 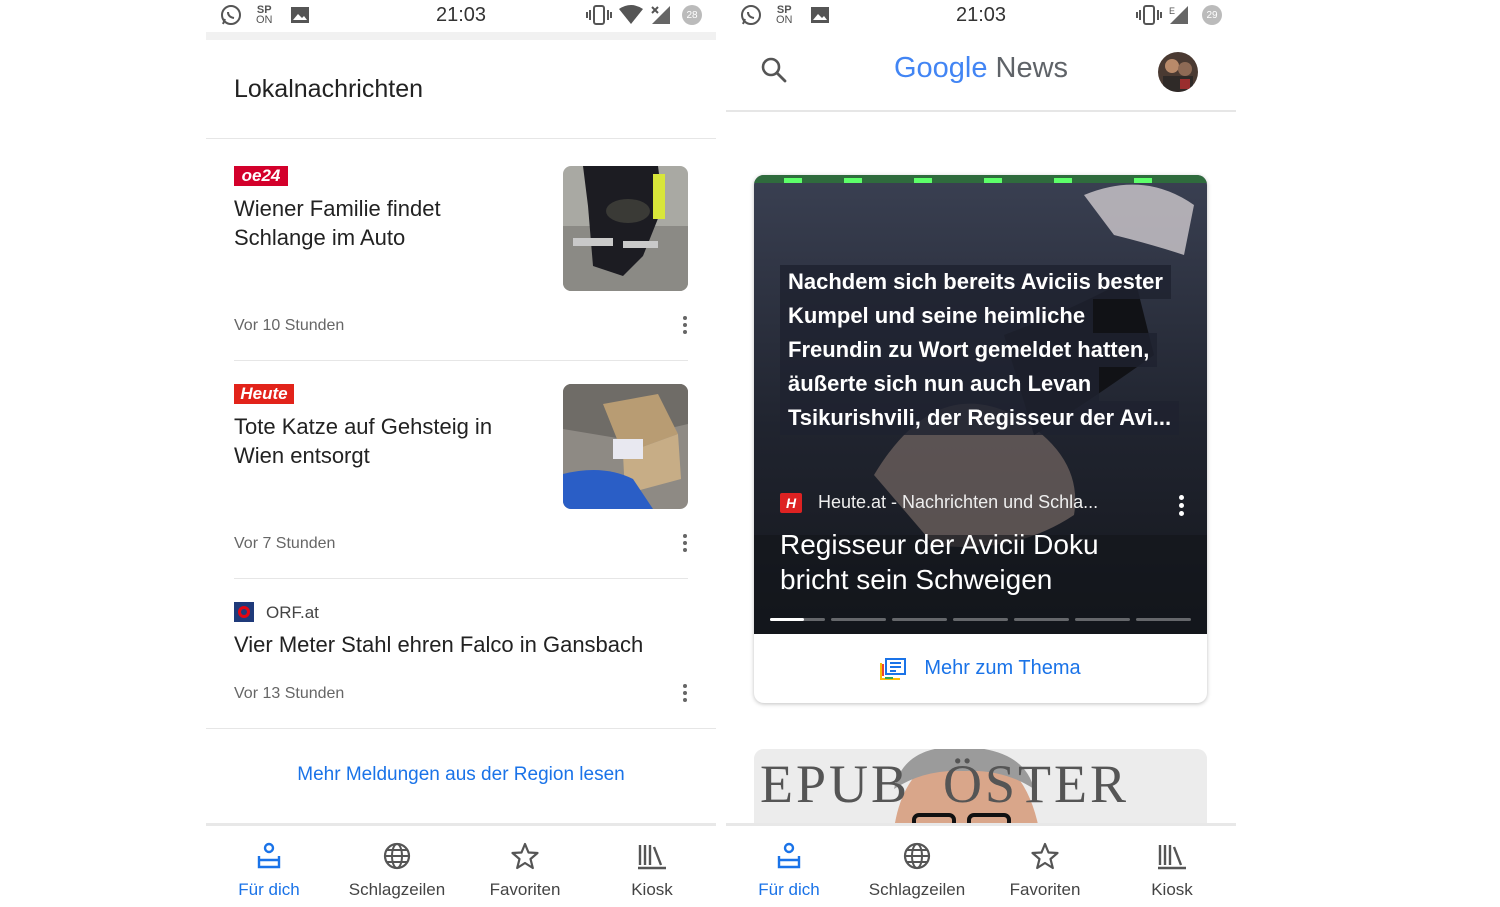 What do you see at coordinates (289, 325) in the screenshot?
I see `article-time: Vor 10 Stunden` at bounding box center [289, 325].